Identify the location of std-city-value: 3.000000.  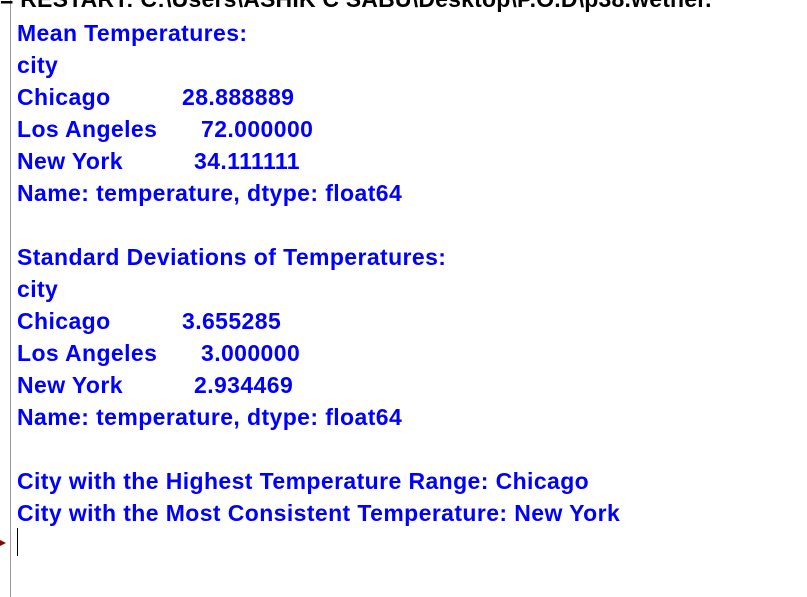
(251, 353).